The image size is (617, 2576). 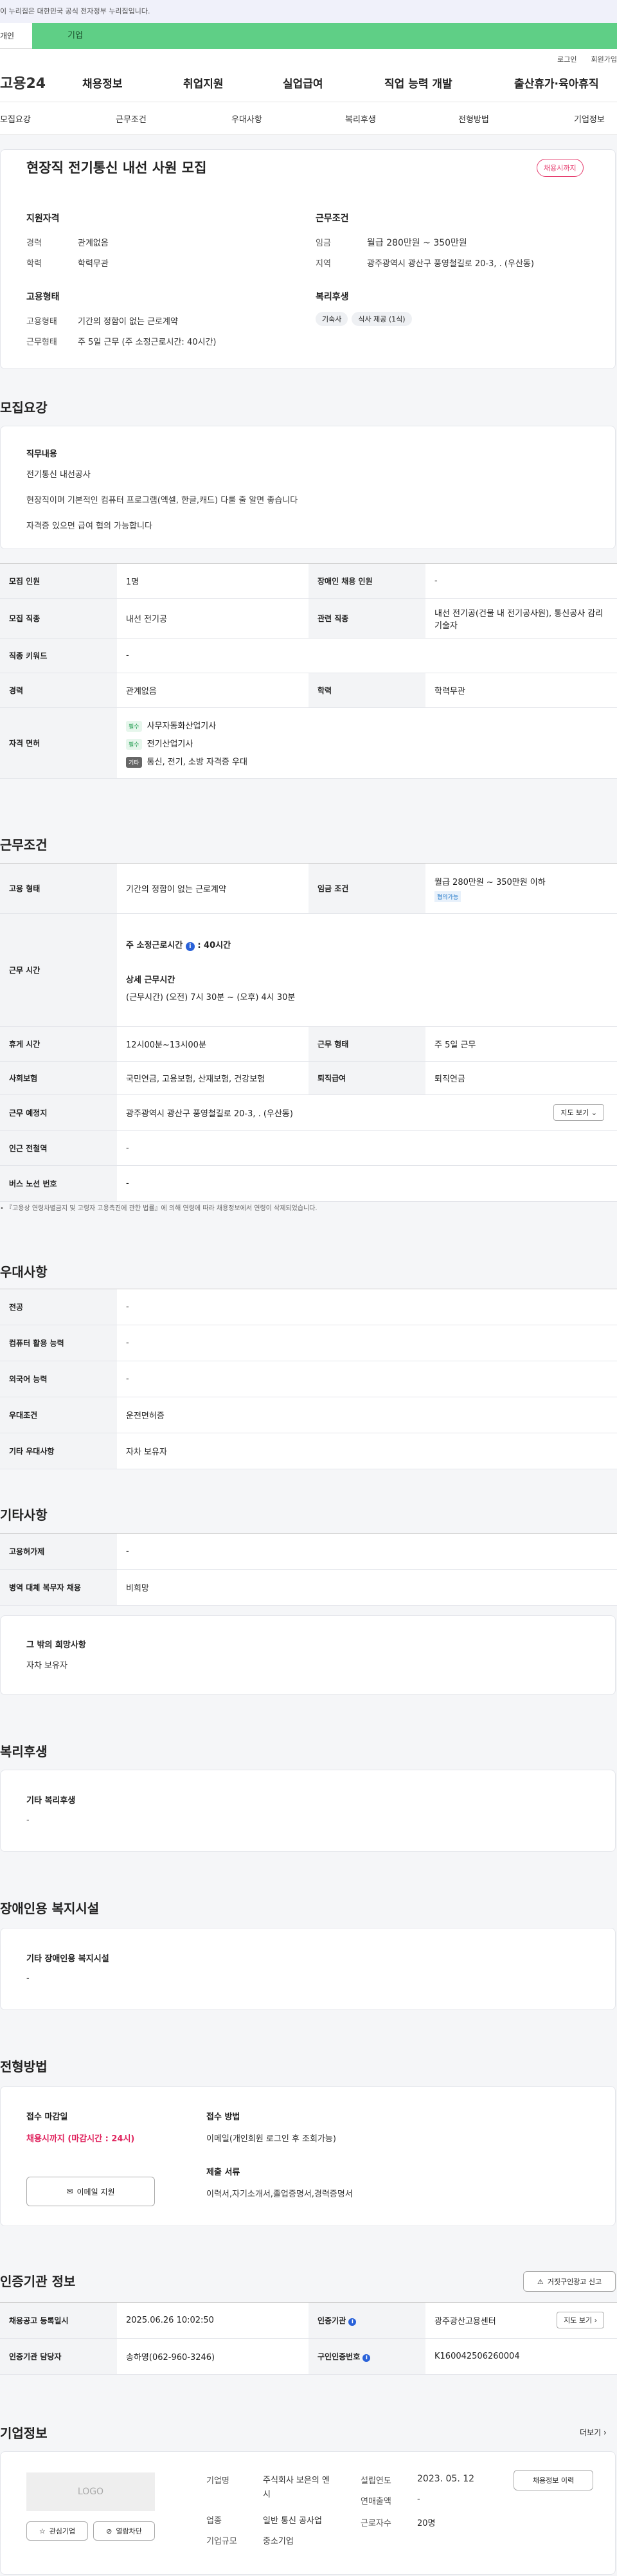 What do you see at coordinates (553, 2480) in the screenshot?
I see `job-history-button: 채용정보 이력` at bounding box center [553, 2480].